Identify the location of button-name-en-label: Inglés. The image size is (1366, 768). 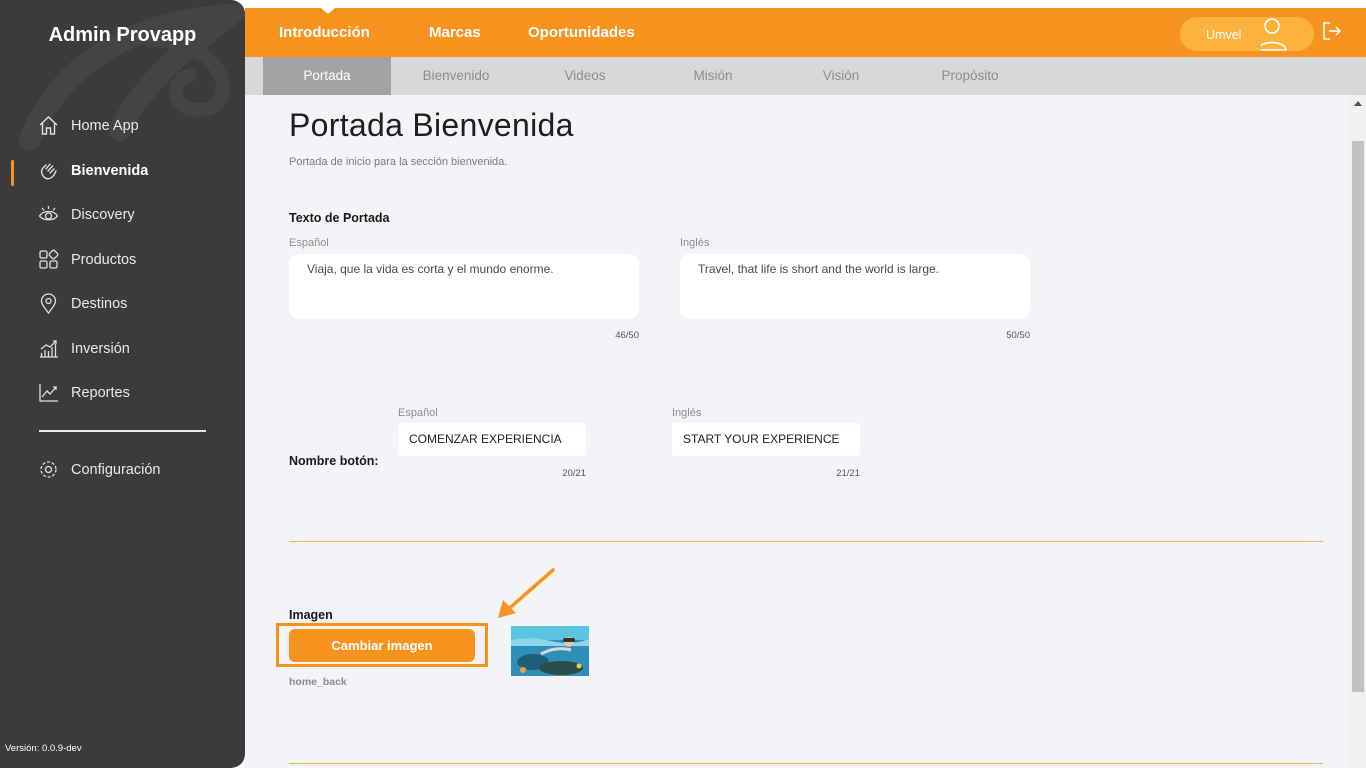
(687, 413).